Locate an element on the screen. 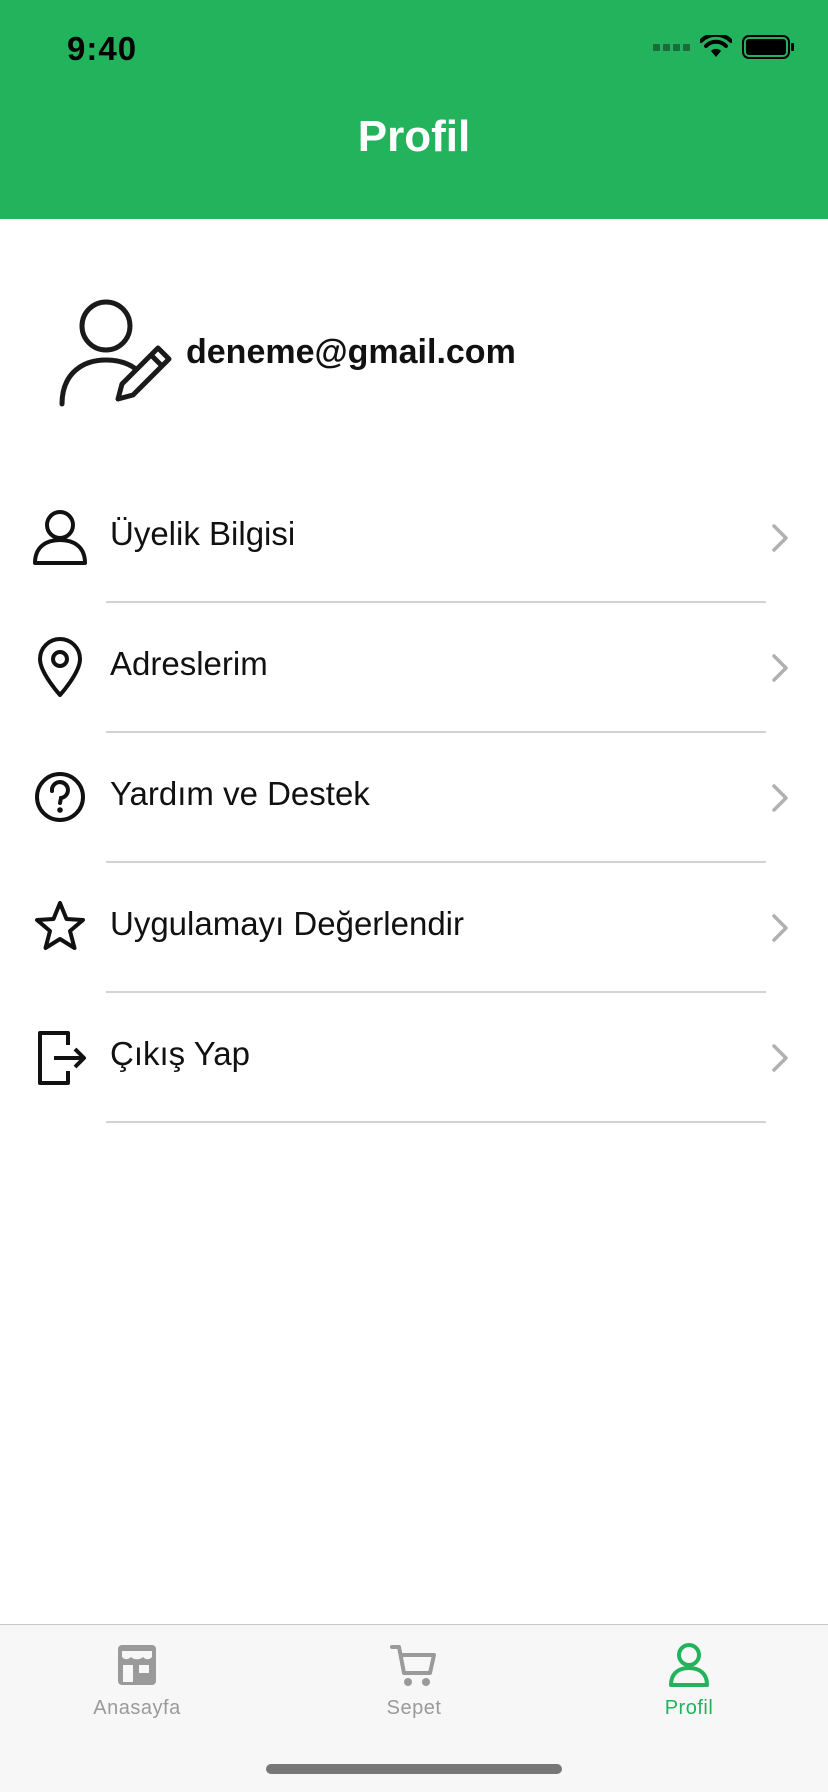  menu-item-membership-info: Üyelik Bilgisi is located at coordinates (414, 538).